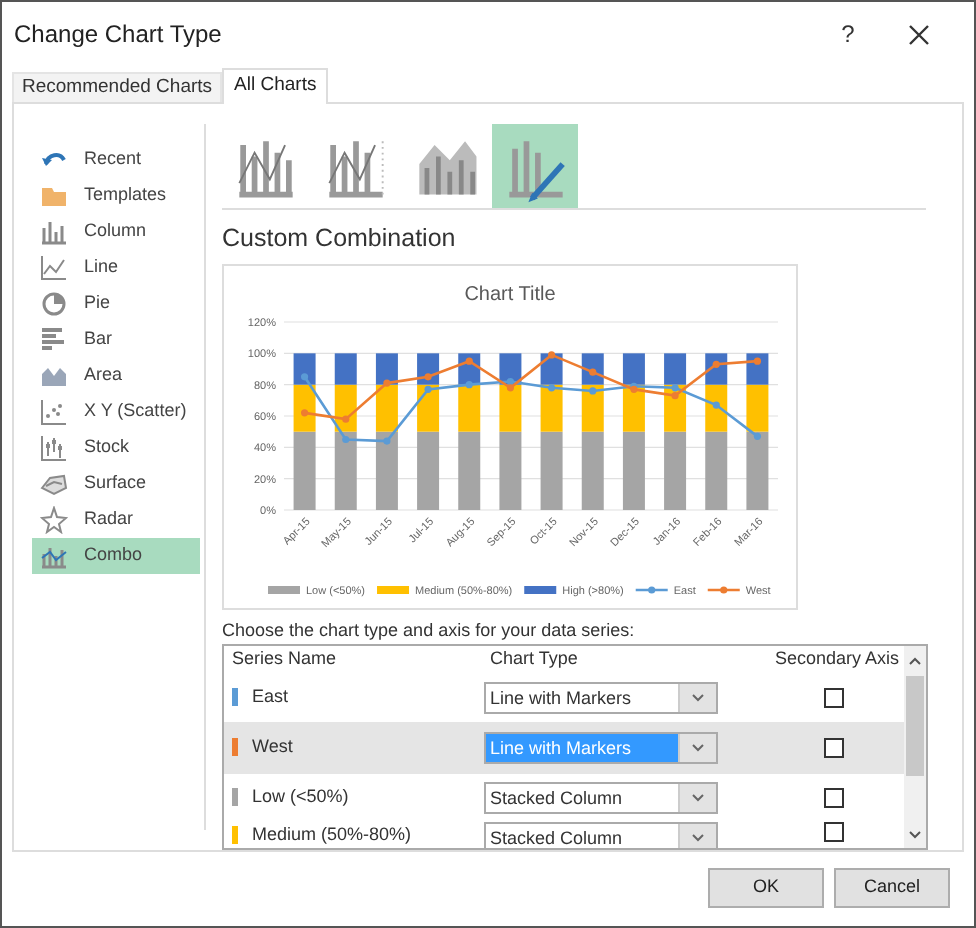  Describe the element at coordinates (116, 484) in the screenshot. I see `chart-category-item: Surface` at that location.